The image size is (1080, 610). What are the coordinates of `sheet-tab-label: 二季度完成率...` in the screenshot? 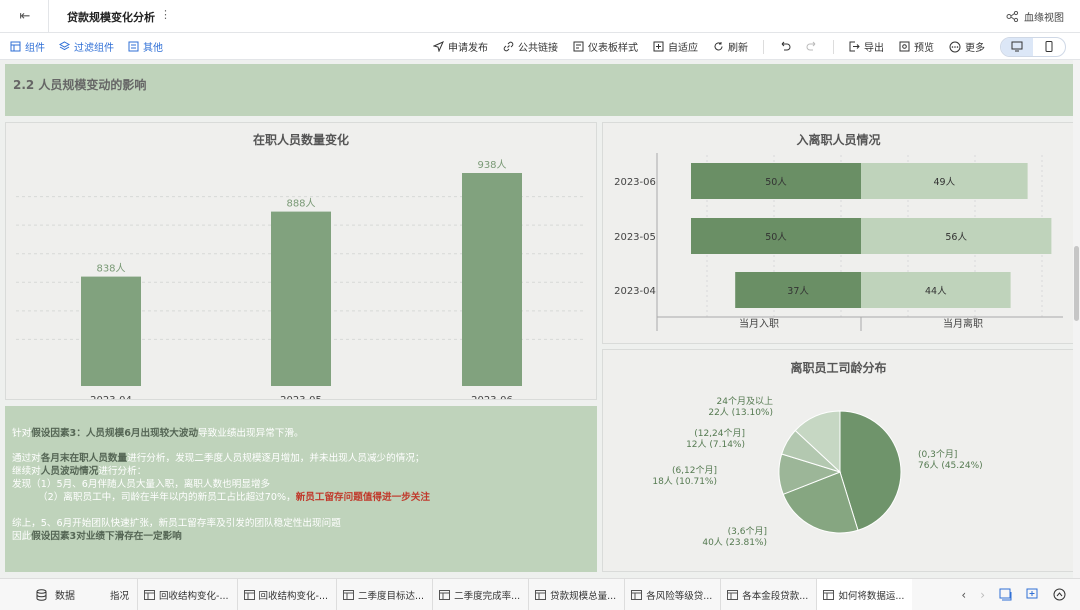 It's located at (487, 596).